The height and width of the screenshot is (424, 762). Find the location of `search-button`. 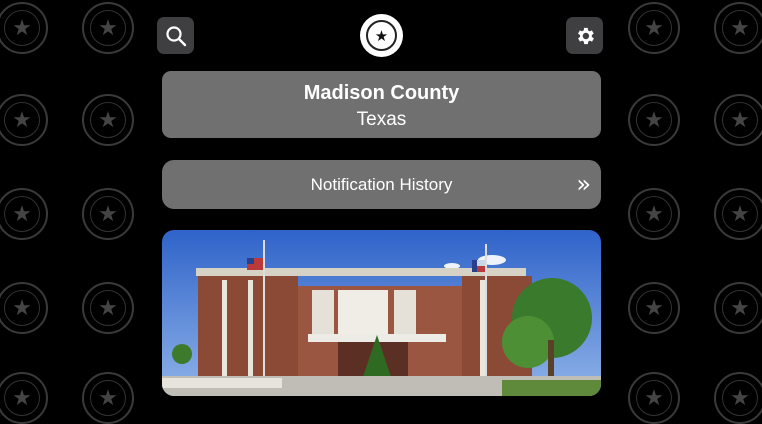

search-button is located at coordinates (175, 35).